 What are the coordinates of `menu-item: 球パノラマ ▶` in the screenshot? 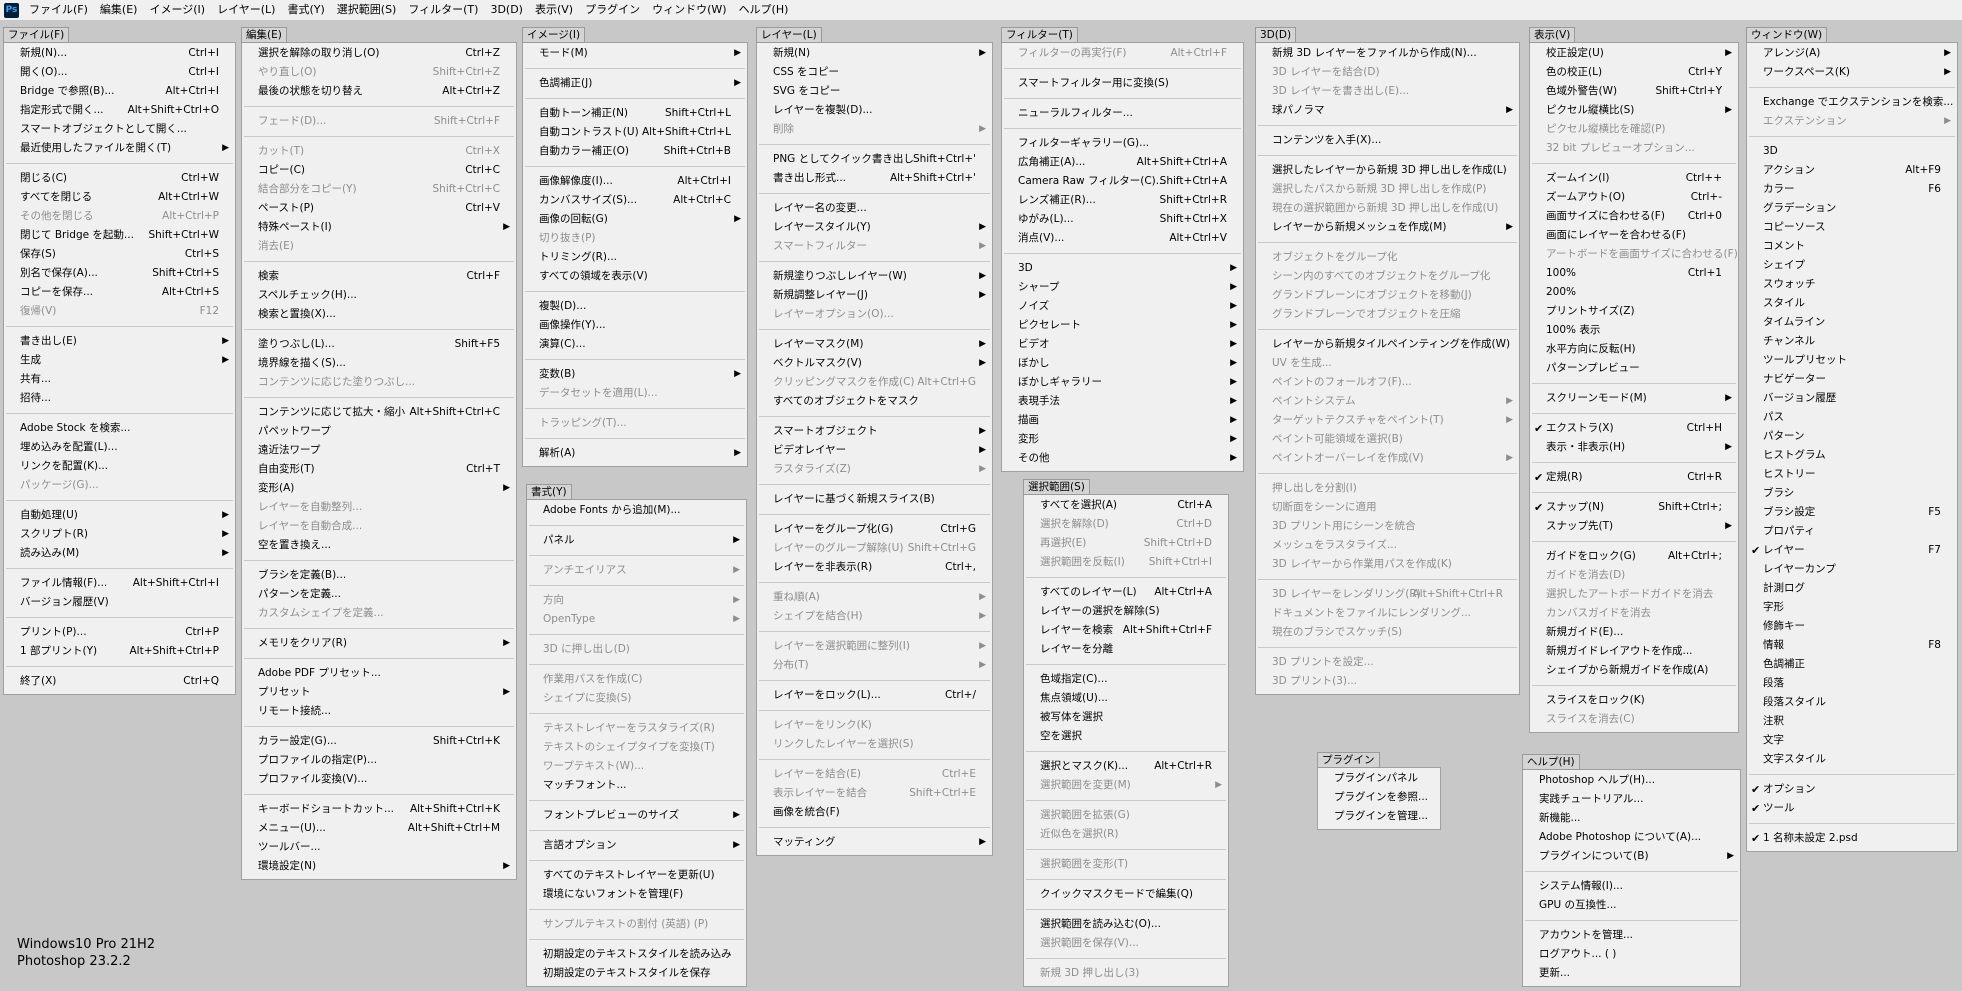 It's located at (1387, 110).